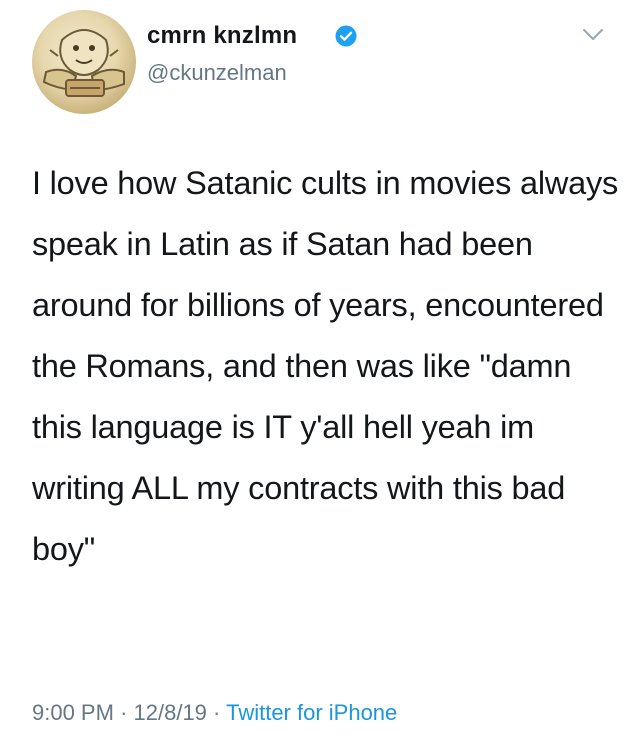 This screenshot has height=738, width=640. What do you see at coordinates (311, 712) in the screenshot?
I see `tweet-source: Twitter for iPhone` at bounding box center [311, 712].